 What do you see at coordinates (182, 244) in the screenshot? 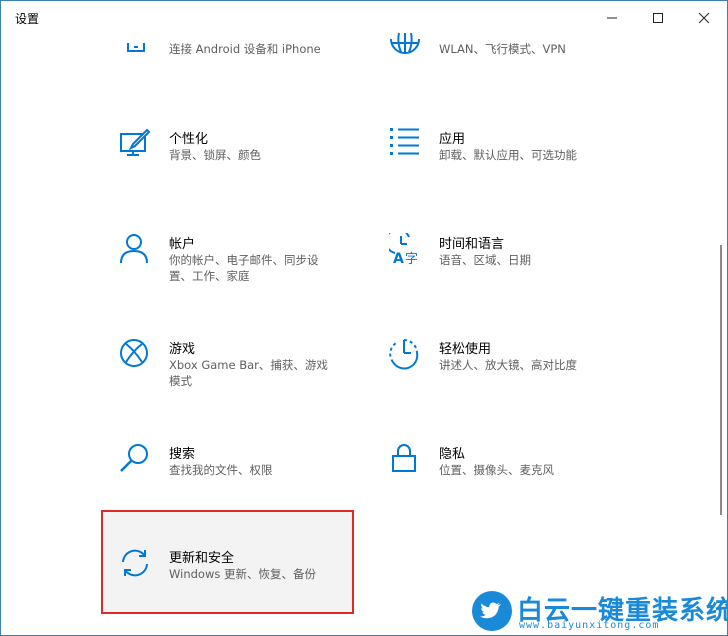
I see `tile-accounts-name: 帐户` at bounding box center [182, 244].